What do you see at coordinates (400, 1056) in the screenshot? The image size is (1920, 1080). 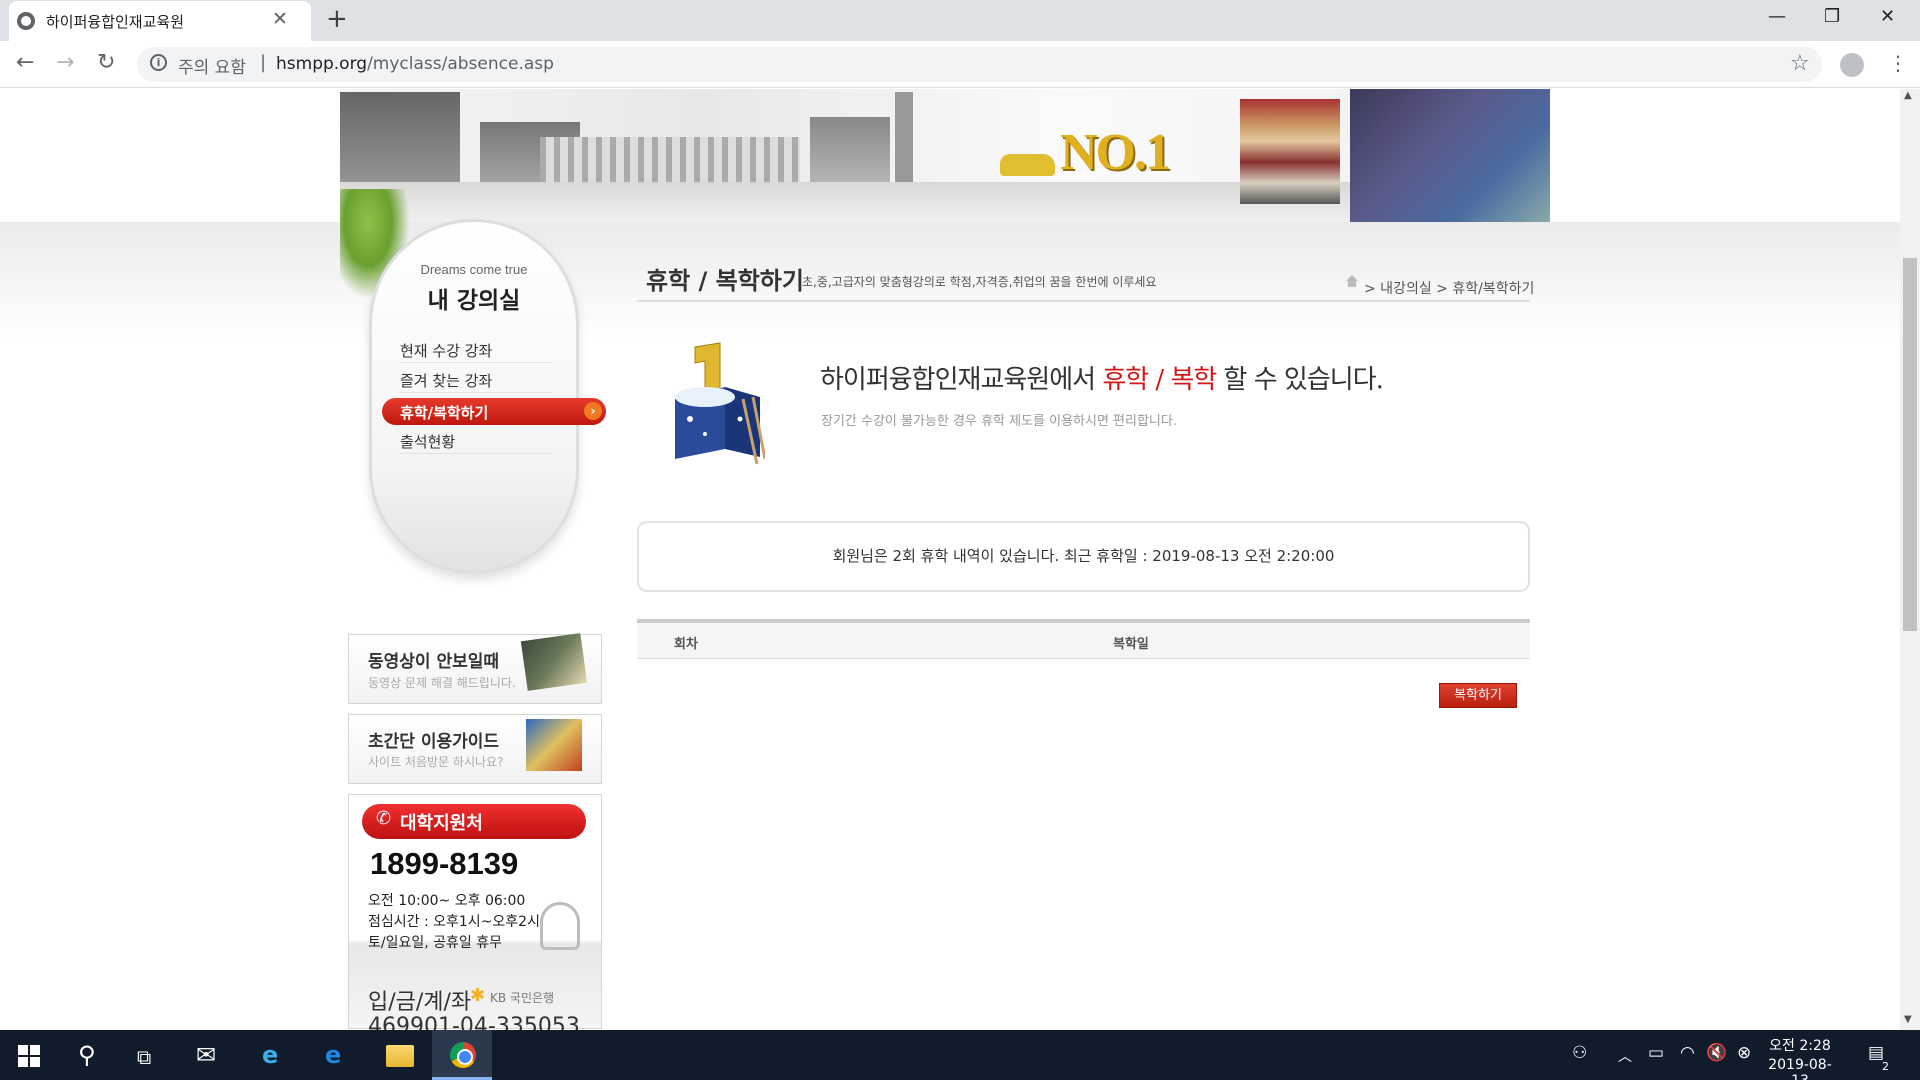 I see `file-explorer-icon` at bounding box center [400, 1056].